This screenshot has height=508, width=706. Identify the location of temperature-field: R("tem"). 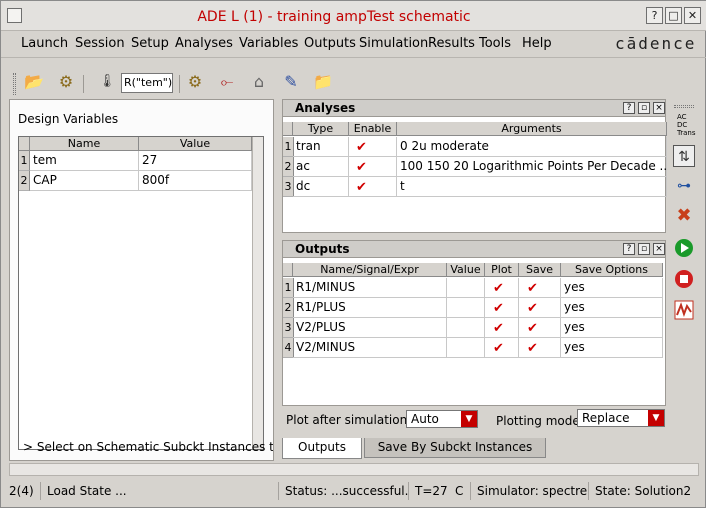
(147, 83).